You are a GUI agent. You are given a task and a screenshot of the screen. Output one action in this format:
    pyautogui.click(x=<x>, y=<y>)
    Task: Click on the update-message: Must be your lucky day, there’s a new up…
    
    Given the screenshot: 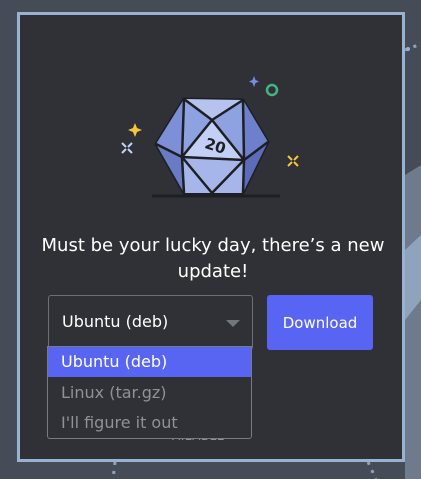 What is the action you would take?
    pyautogui.click(x=213, y=258)
    